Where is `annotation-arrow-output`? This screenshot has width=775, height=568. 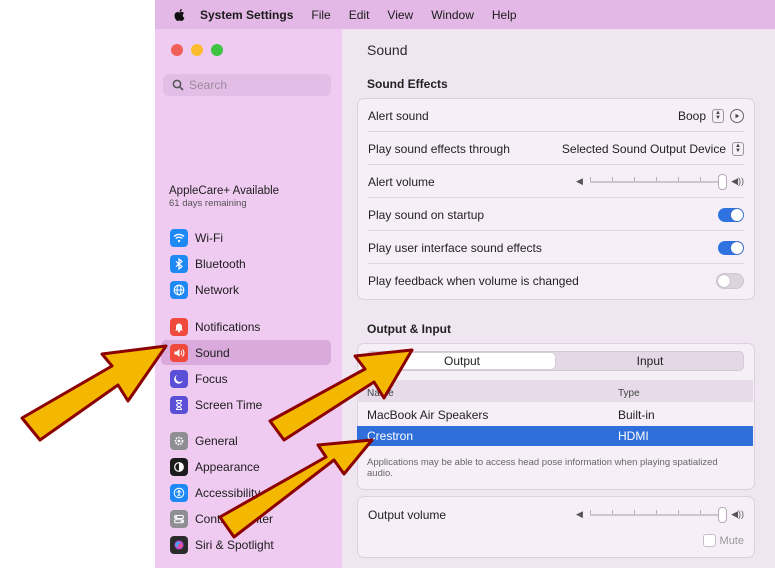
annotation-arrow-output is located at coordinates (341, 395).